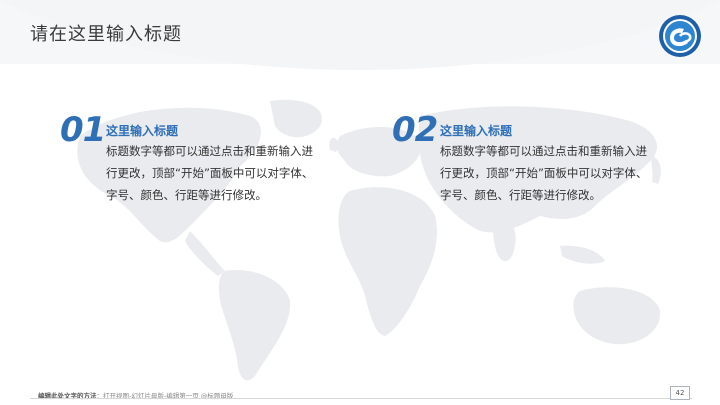 This screenshot has height=405, width=720. I want to click on page-number: 42, so click(680, 393).